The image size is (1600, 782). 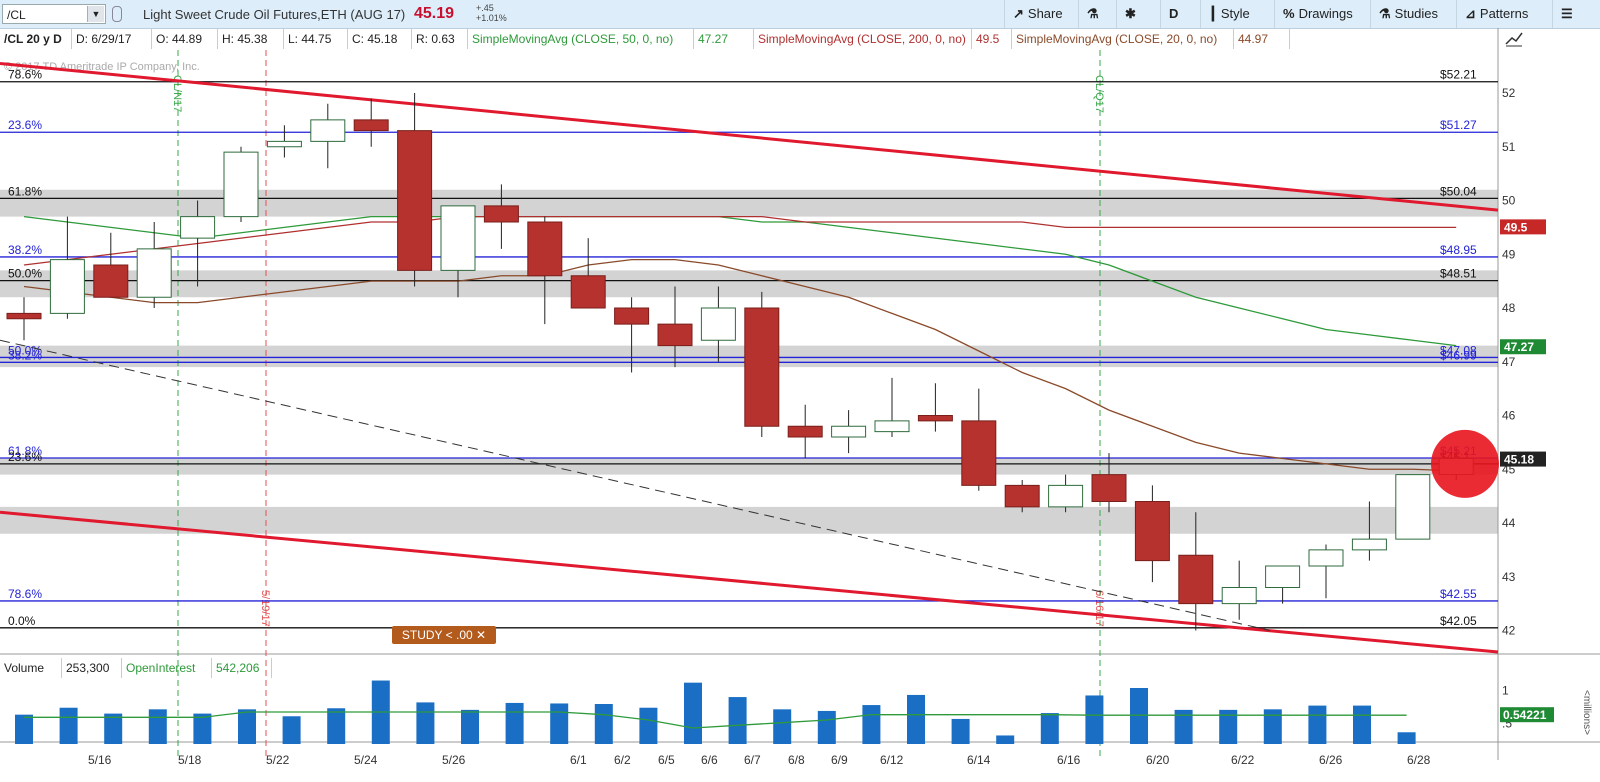 What do you see at coordinates (25, 274) in the screenshot?
I see `fib-percent-label: 50.0%` at bounding box center [25, 274].